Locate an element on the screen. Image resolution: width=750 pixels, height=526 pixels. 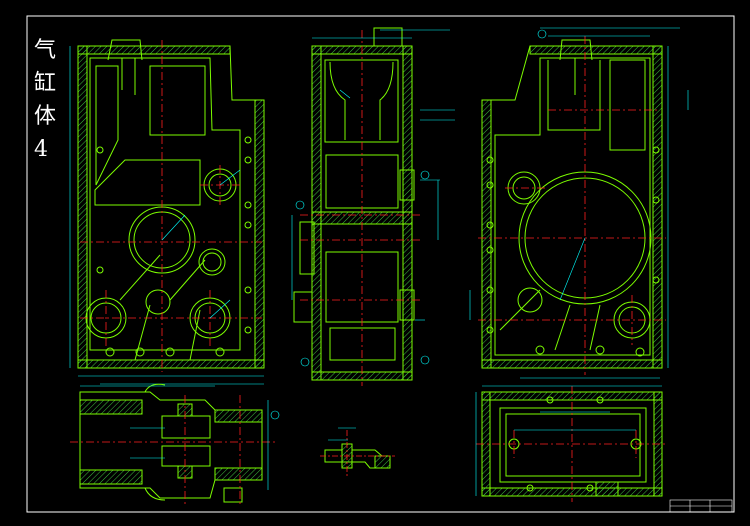
top-view-centerlines is located at coordinates (572, 444).